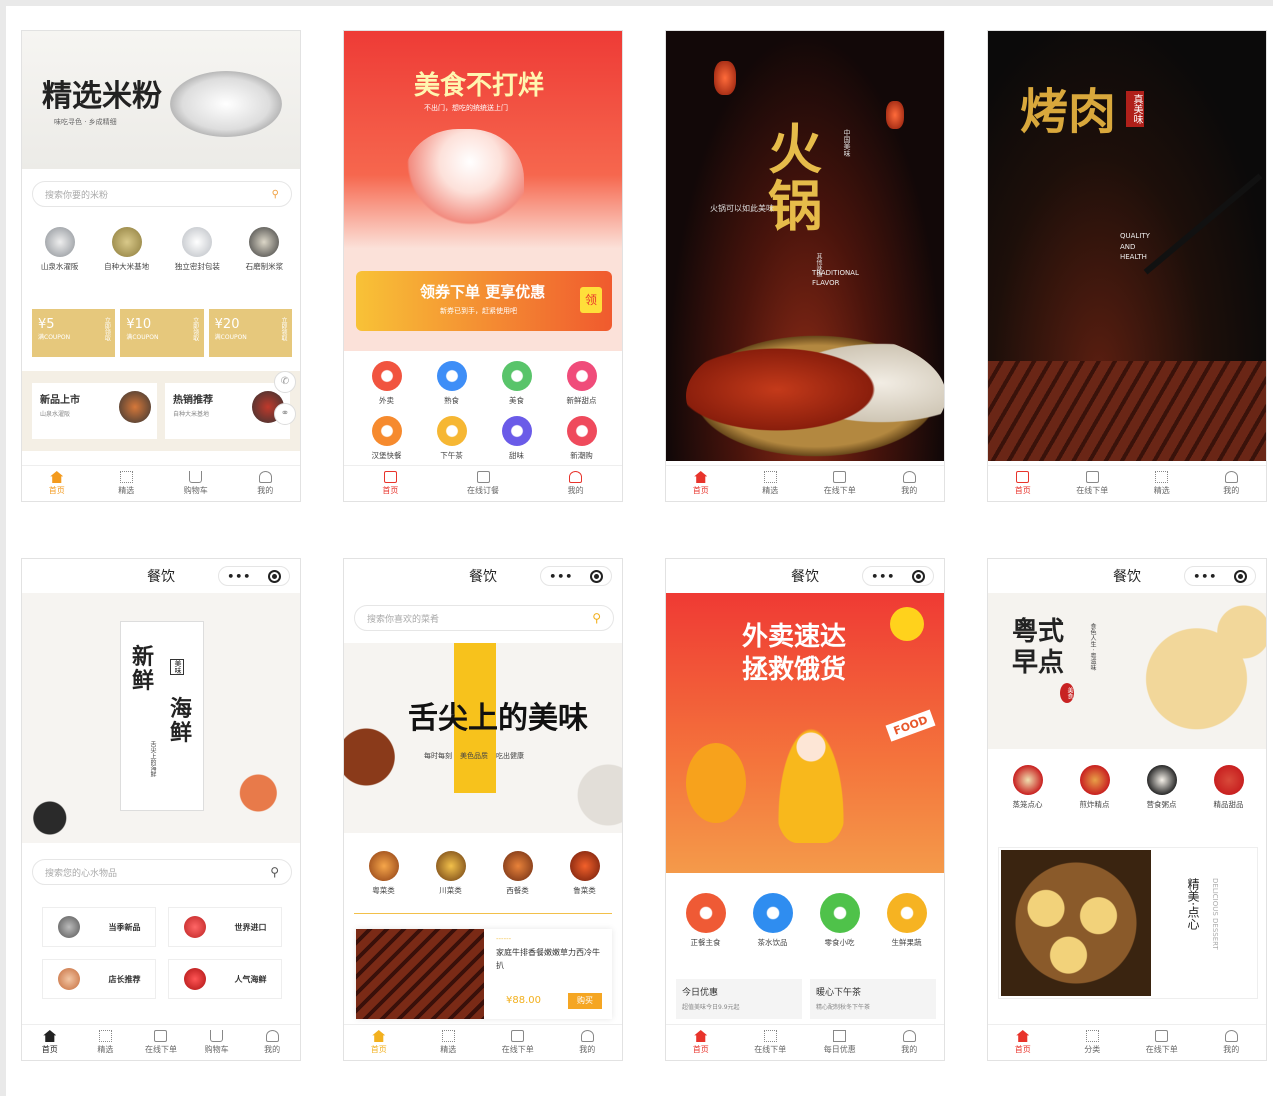  I want to click on deal-tea: 暖心下午茶 精心配制秋冬下午茶, so click(873, 999).